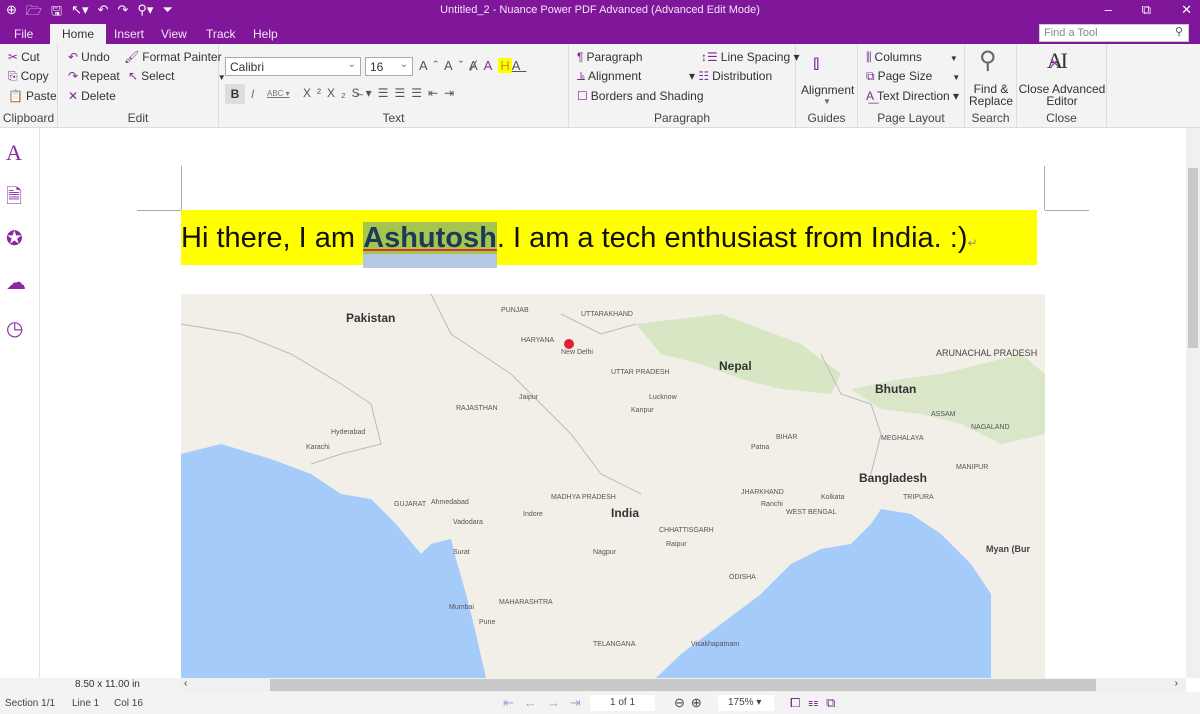 This screenshot has height=714, width=1200. I want to click on script-buttons: X²X₂S̶▾☰☰☰⇤⇥, so click(381, 93).